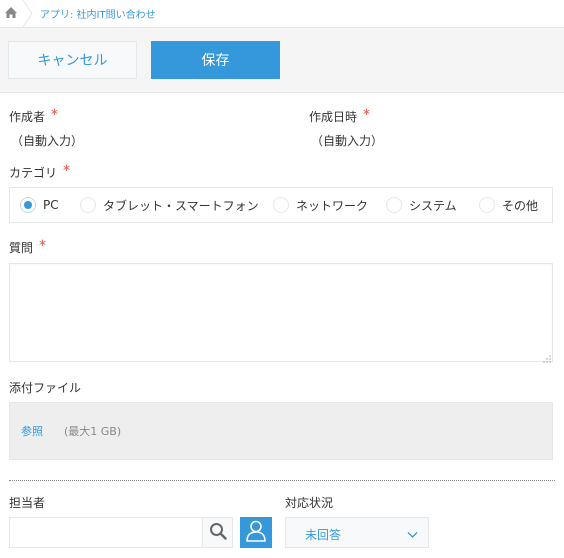 The image size is (564, 558). Describe the element at coordinates (72, 60) in the screenshot. I see `cancel-button: キャンセル` at that location.